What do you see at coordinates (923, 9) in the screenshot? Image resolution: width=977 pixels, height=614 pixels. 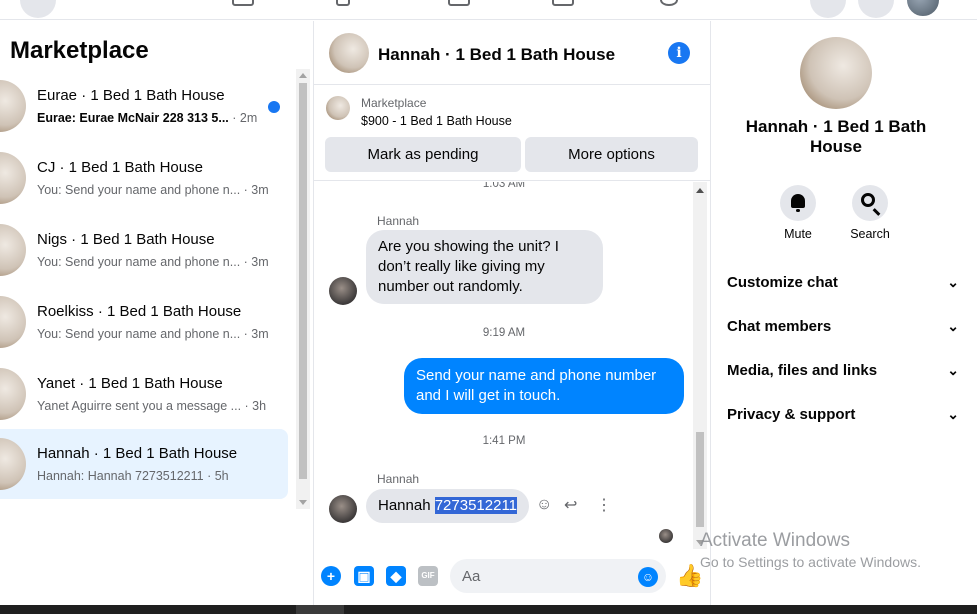 I see `account-avatar` at bounding box center [923, 9].